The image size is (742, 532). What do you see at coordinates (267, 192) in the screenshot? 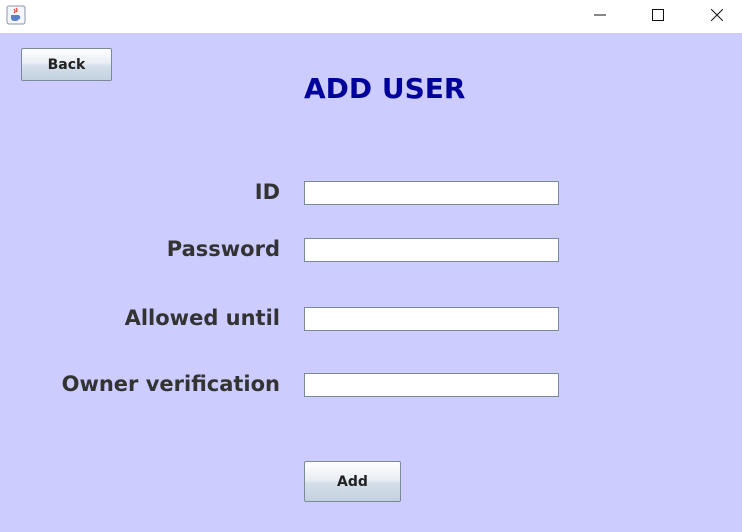
I see `id-label: ID` at bounding box center [267, 192].